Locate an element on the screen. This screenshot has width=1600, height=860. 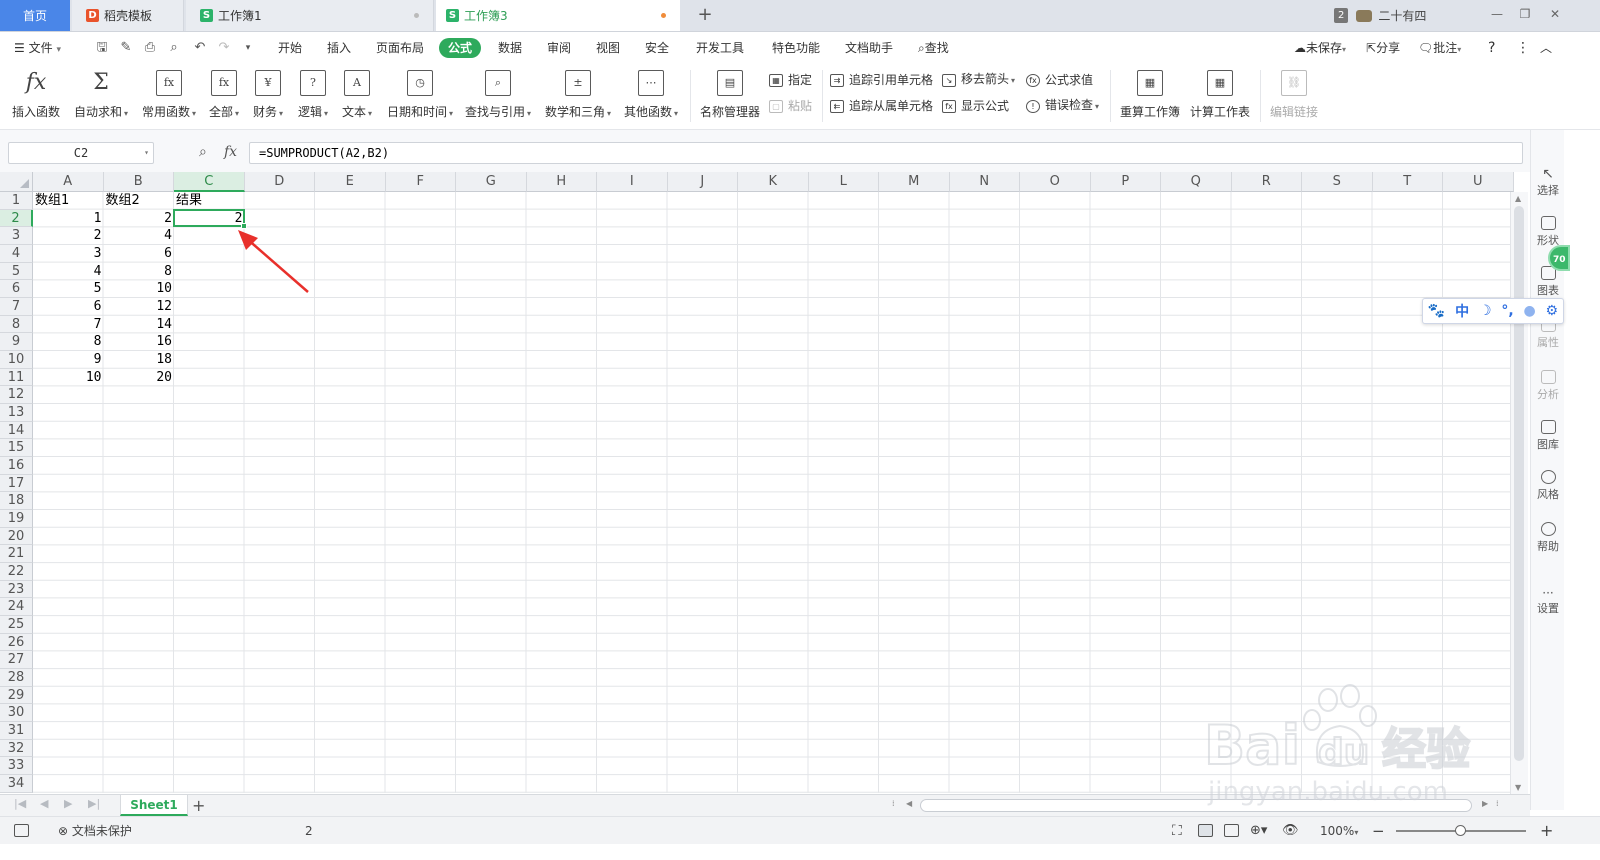
cell-a2: 1 is located at coordinates (68, 219).